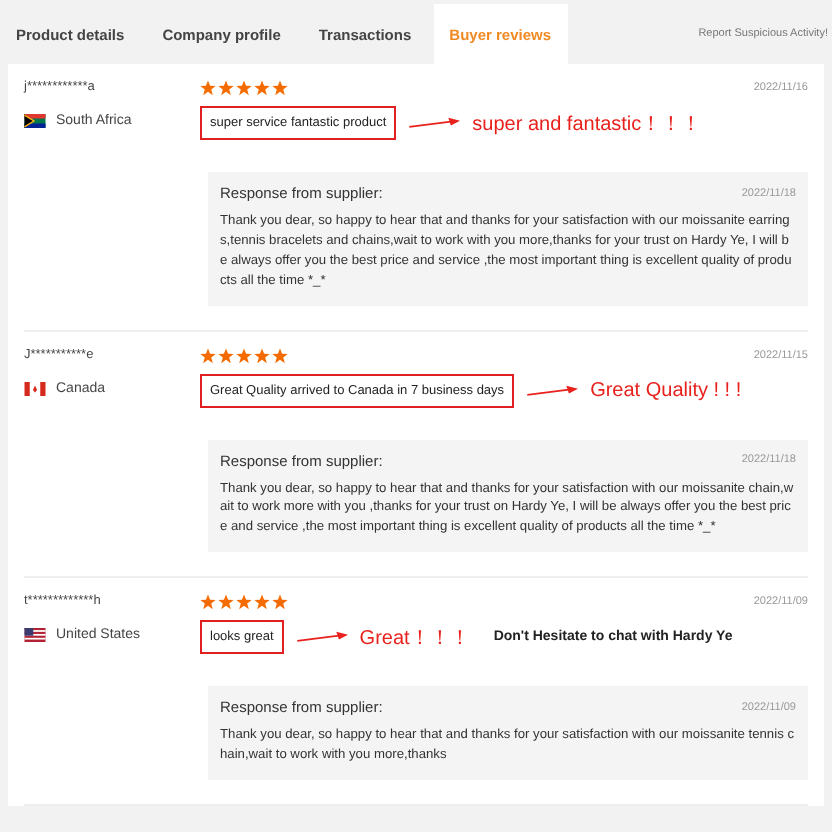 Image resolution: width=832 pixels, height=832 pixels. What do you see at coordinates (666, 390) in the screenshot?
I see `annotation-text: Great Quality ! ! !` at bounding box center [666, 390].